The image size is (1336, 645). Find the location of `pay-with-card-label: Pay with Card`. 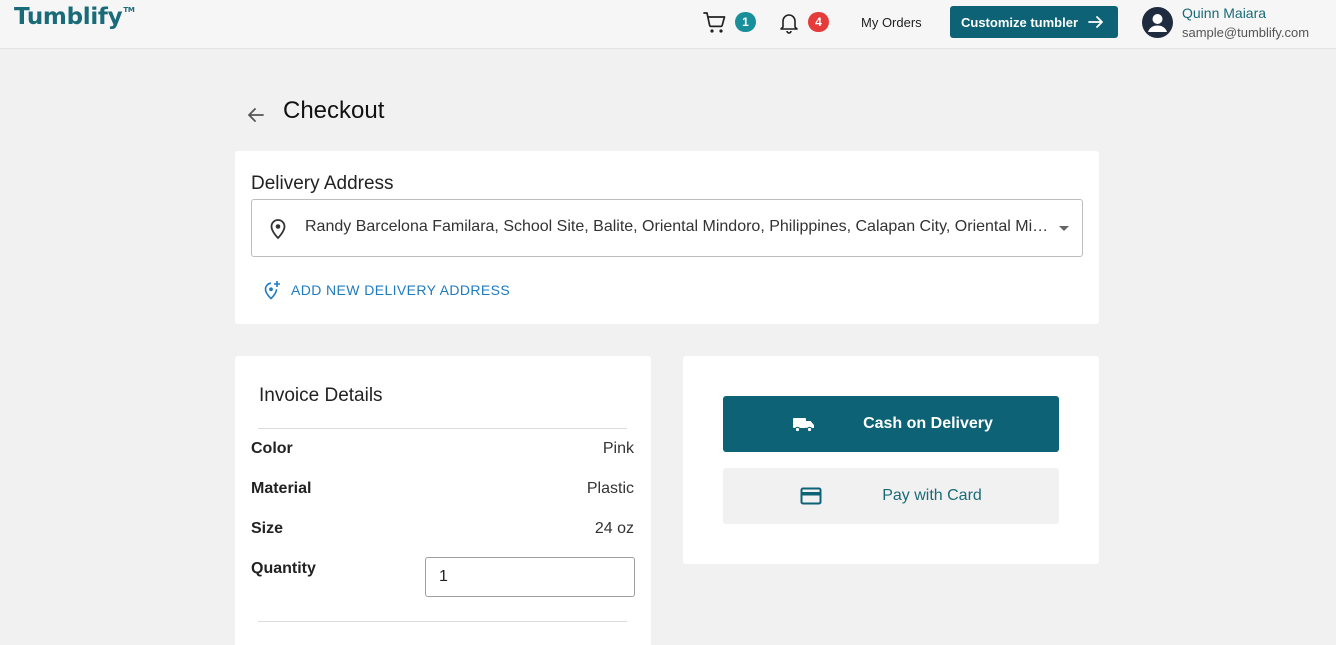

pay-with-card-label: Pay with Card is located at coordinates (932, 495).